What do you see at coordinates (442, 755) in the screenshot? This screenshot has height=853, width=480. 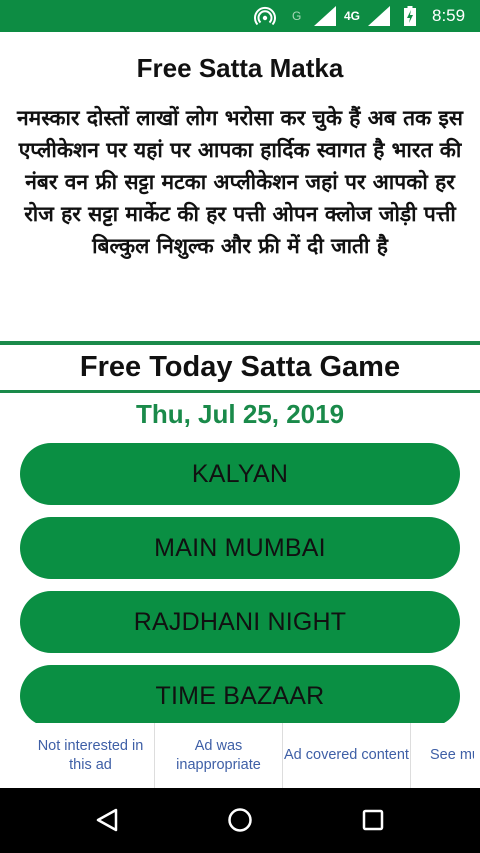 I see `ad-option-see-multiple: See mult` at bounding box center [442, 755].